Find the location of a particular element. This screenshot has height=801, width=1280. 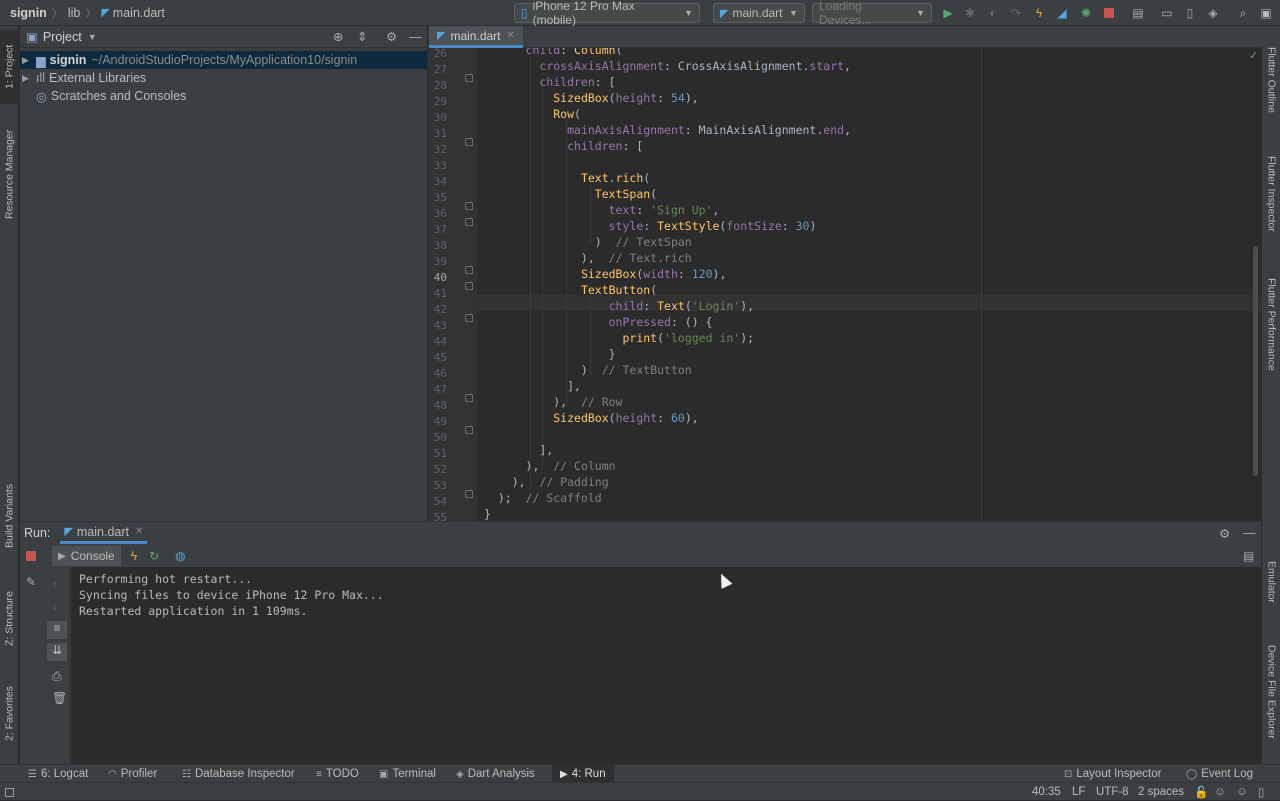

indent-setting: 2 spaces is located at coordinates (1161, 792).